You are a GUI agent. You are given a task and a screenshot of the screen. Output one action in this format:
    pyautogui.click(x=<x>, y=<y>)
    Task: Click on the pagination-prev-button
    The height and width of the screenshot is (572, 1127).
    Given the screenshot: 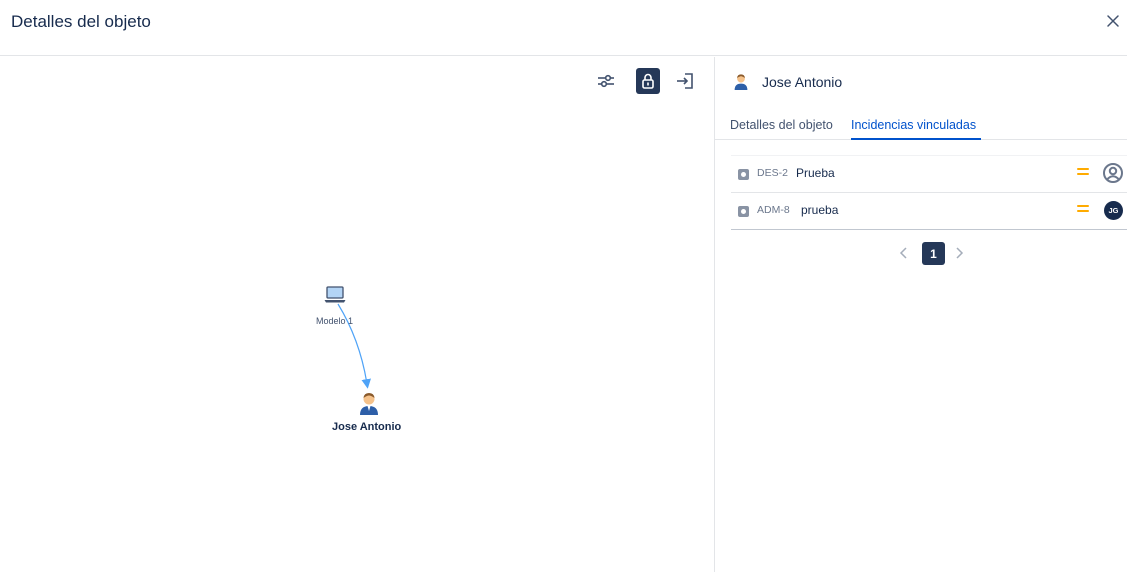 What is the action you would take?
    pyautogui.click(x=904, y=253)
    